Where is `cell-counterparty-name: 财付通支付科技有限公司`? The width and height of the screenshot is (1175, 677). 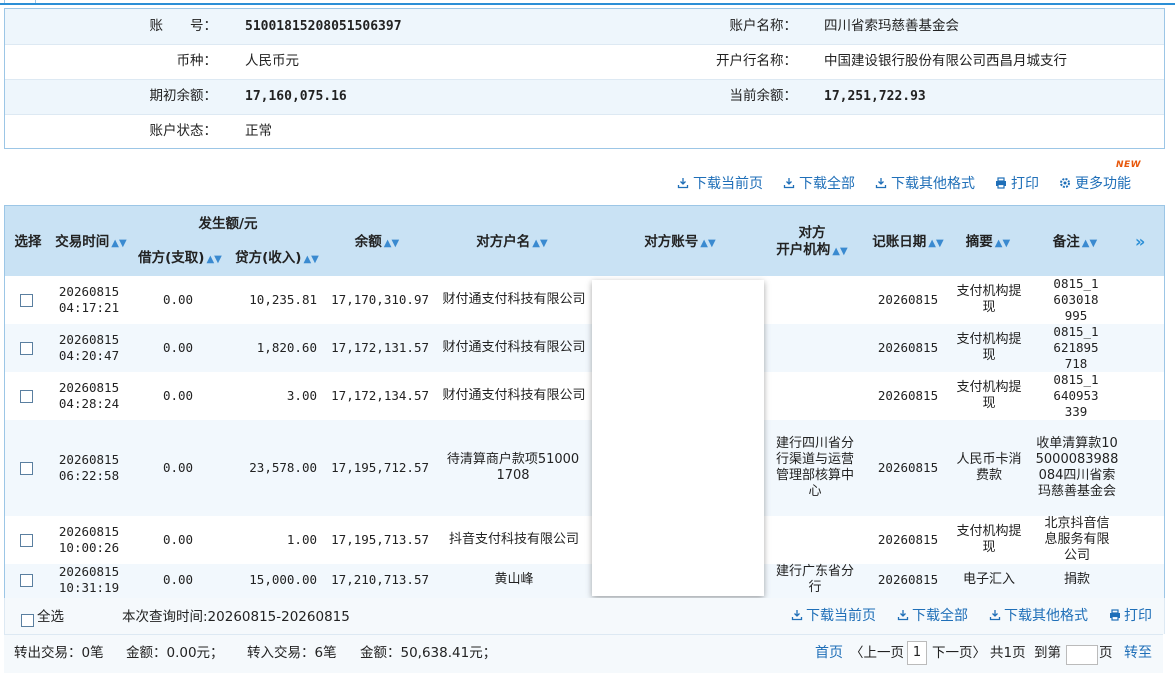 cell-counterparty-name: 财付通支付科技有限公司 is located at coordinates (514, 395).